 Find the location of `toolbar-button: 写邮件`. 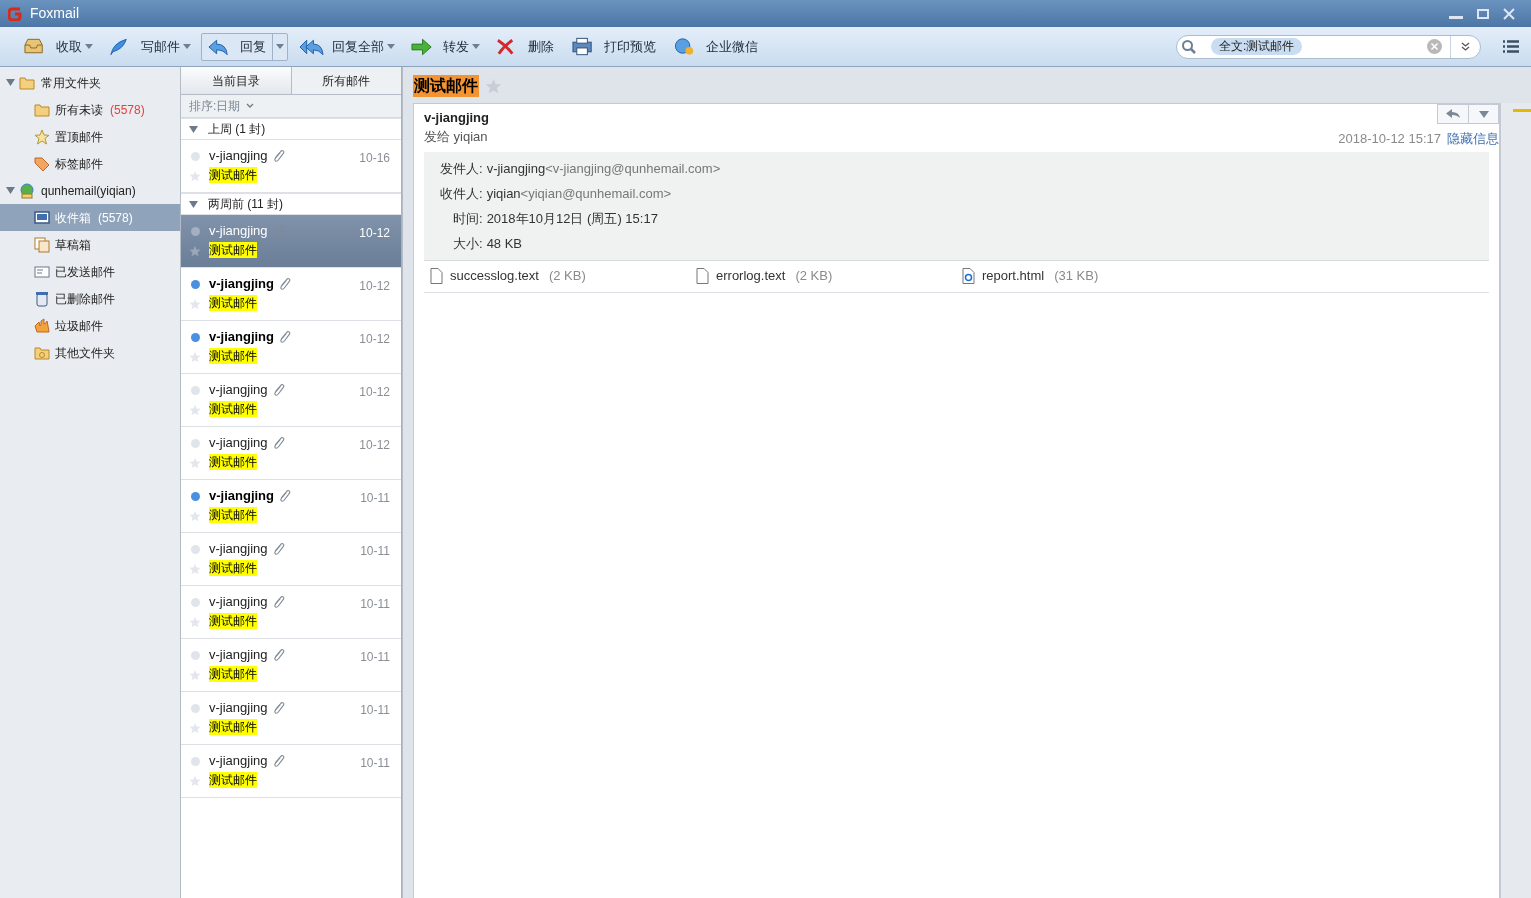

toolbar-button: 写邮件 is located at coordinates (144, 46).